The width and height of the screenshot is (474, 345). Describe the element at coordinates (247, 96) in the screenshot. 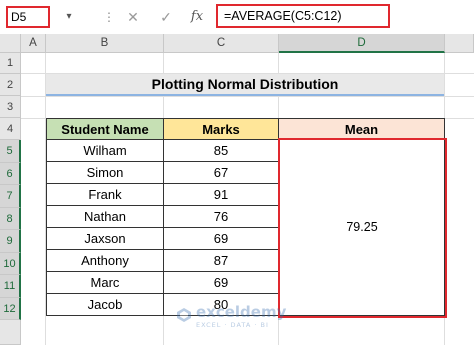

I see `gridline` at that location.